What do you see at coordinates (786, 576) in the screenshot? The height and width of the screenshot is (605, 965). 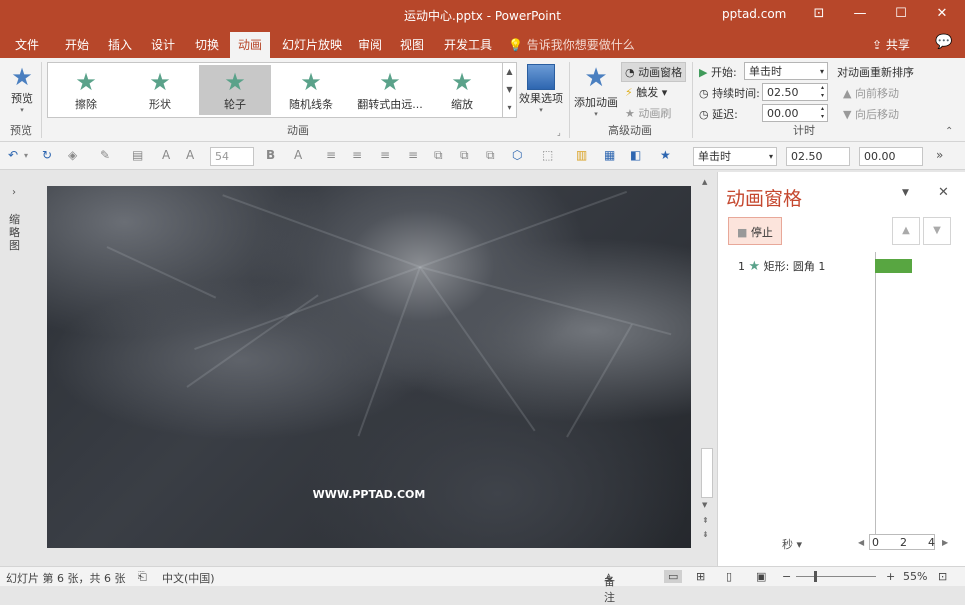 I see `zoom-out-icon: −` at bounding box center [786, 576].